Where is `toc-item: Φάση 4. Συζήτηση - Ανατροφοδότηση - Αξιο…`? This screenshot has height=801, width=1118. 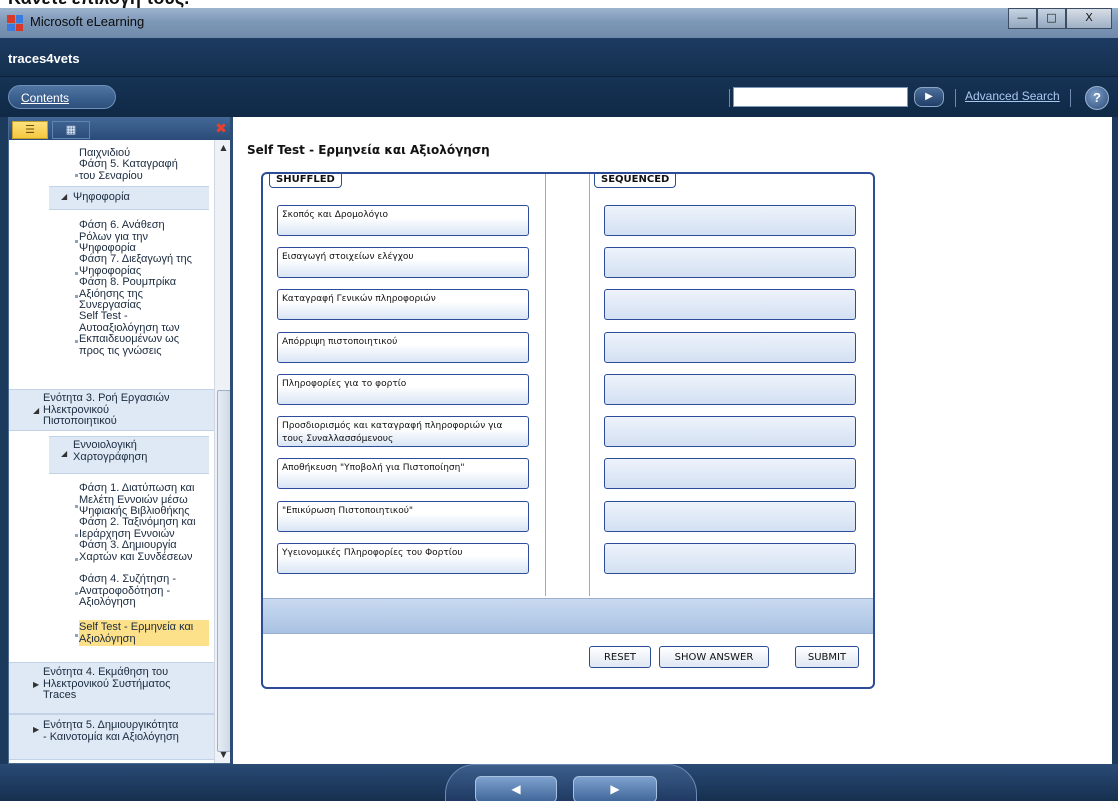
toc-item: Φάση 4. Συζήτηση - Ανατροφοδότηση - Αξιο… is located at coordinates (127, 591).